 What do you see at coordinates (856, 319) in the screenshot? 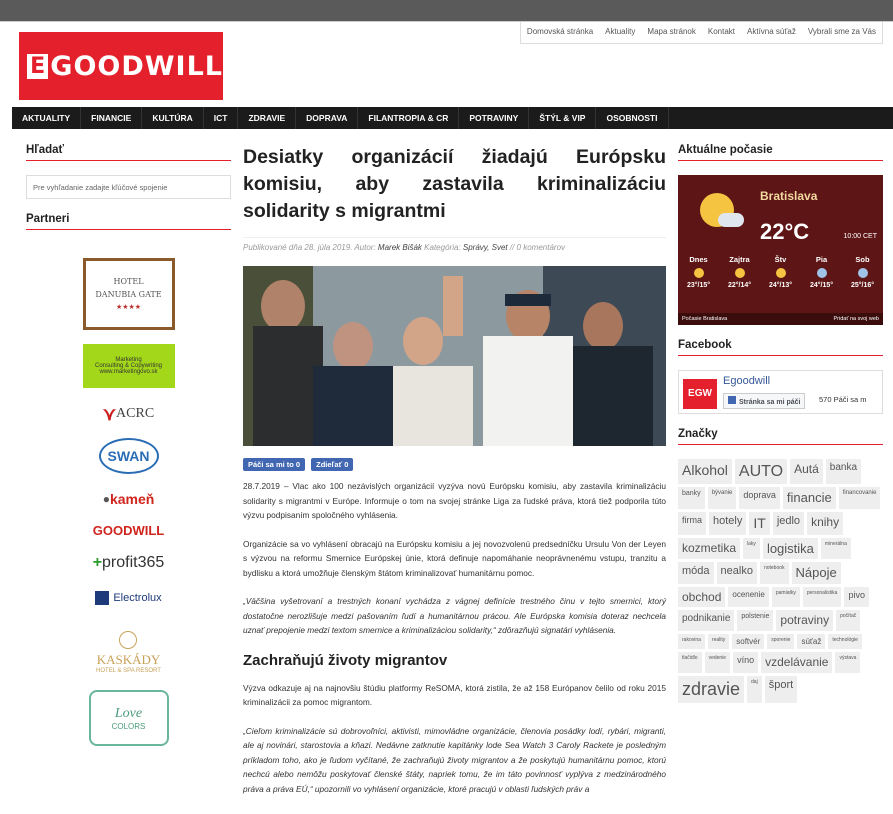
I see `weather-footer-right: Pridať na svoj web` at bounding box center [856, 319].